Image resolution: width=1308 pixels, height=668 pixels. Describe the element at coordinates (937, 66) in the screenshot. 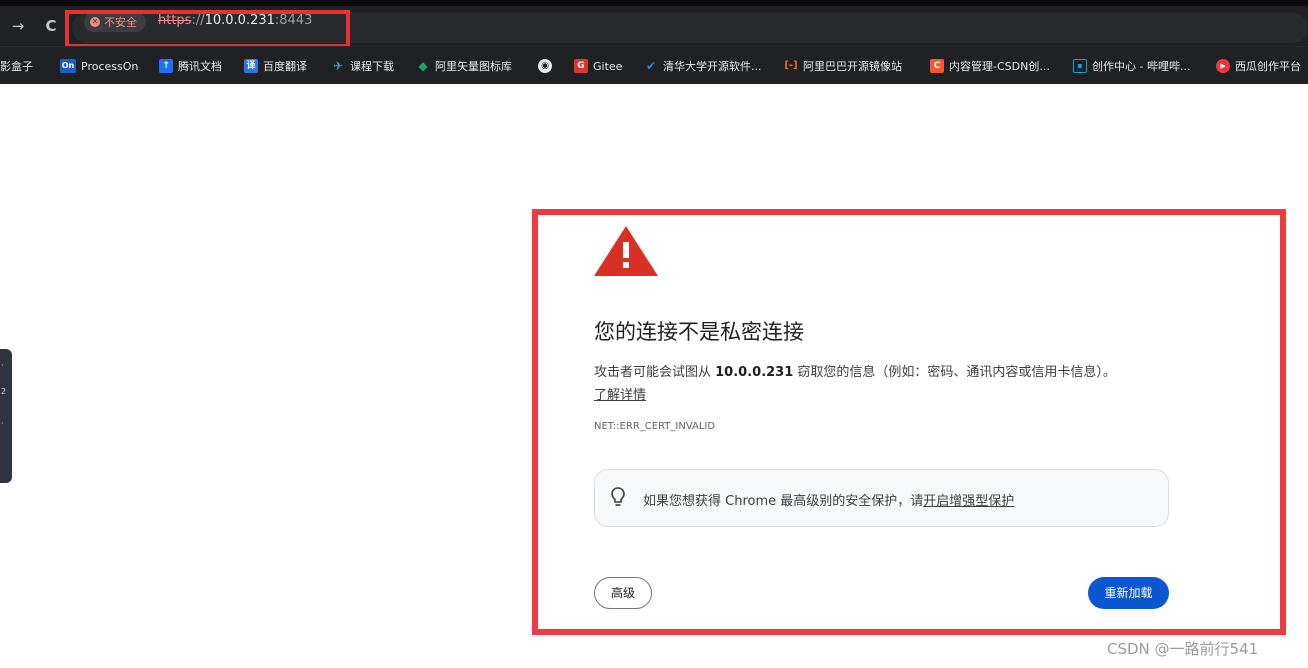

I see `csdn-icon: C` at that location.